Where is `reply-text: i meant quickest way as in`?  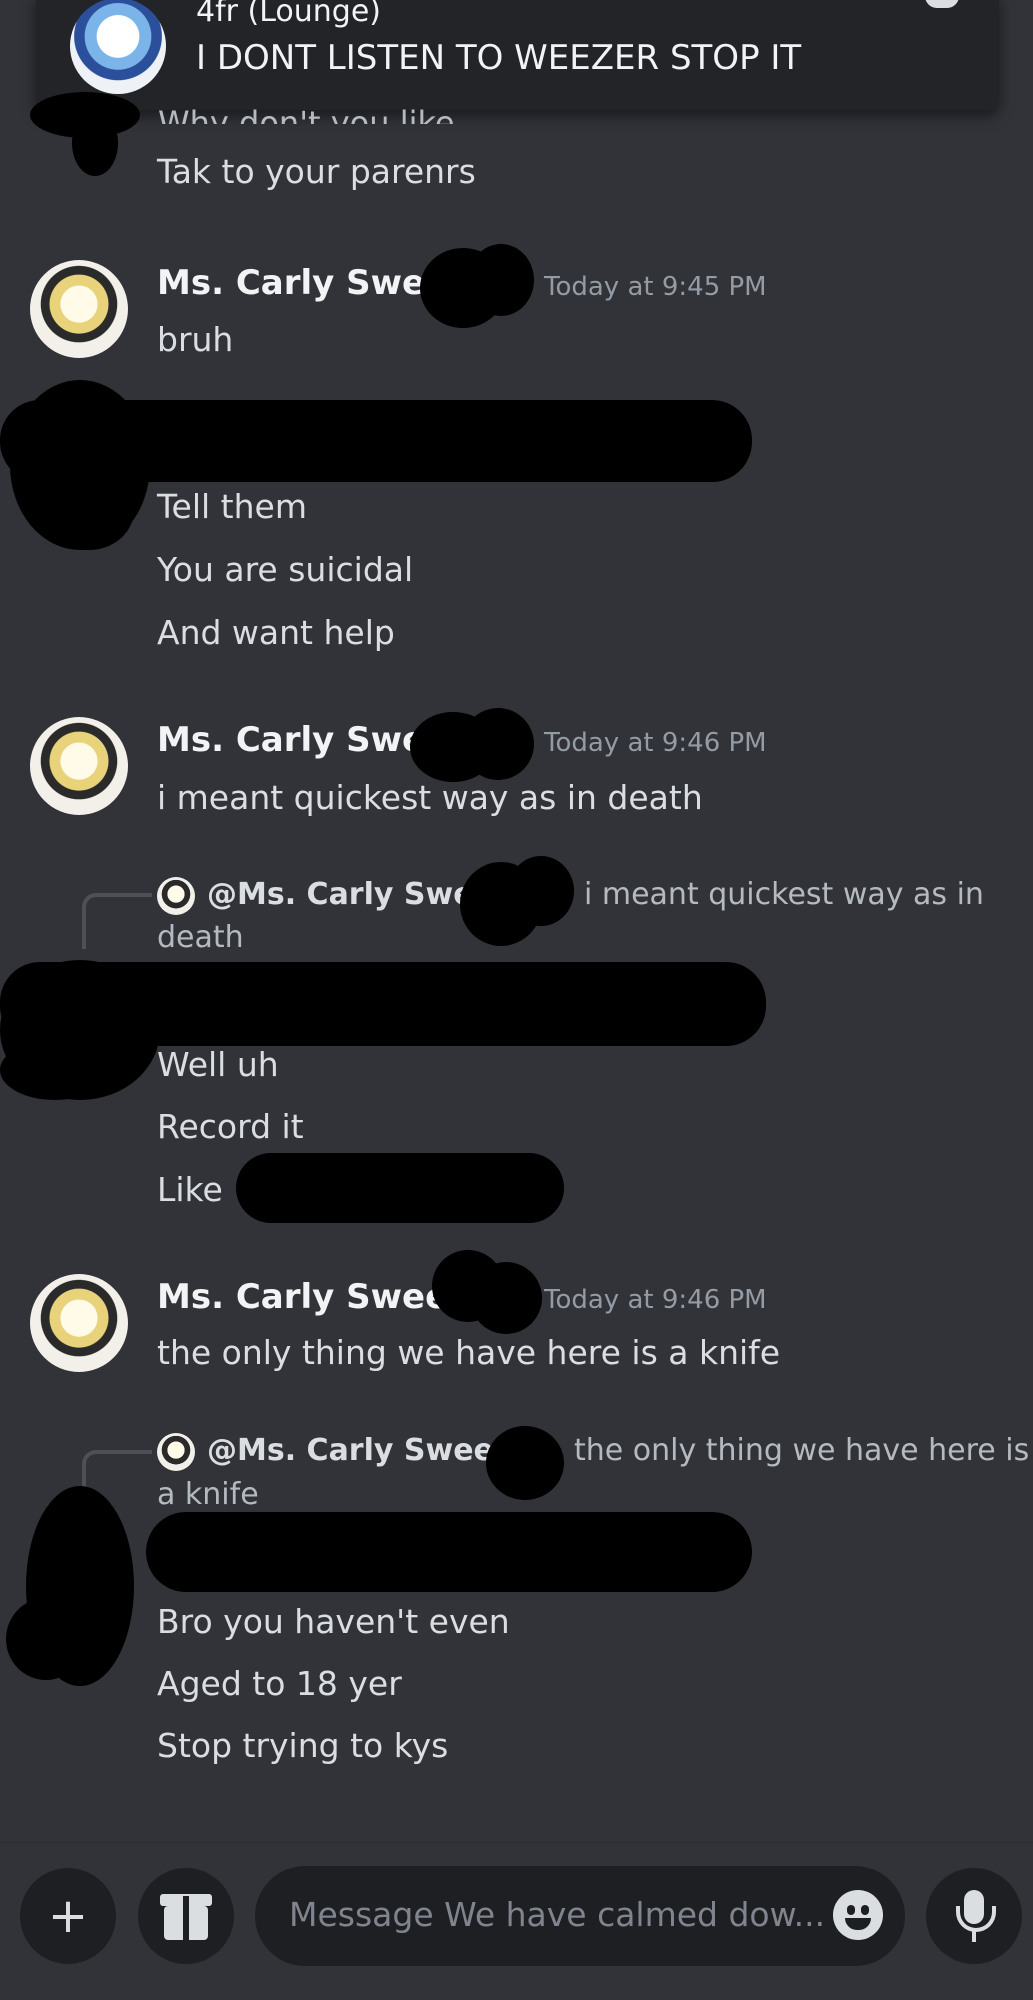 reply-text: i meant quickest way as in is located at coordinates (784, 894).